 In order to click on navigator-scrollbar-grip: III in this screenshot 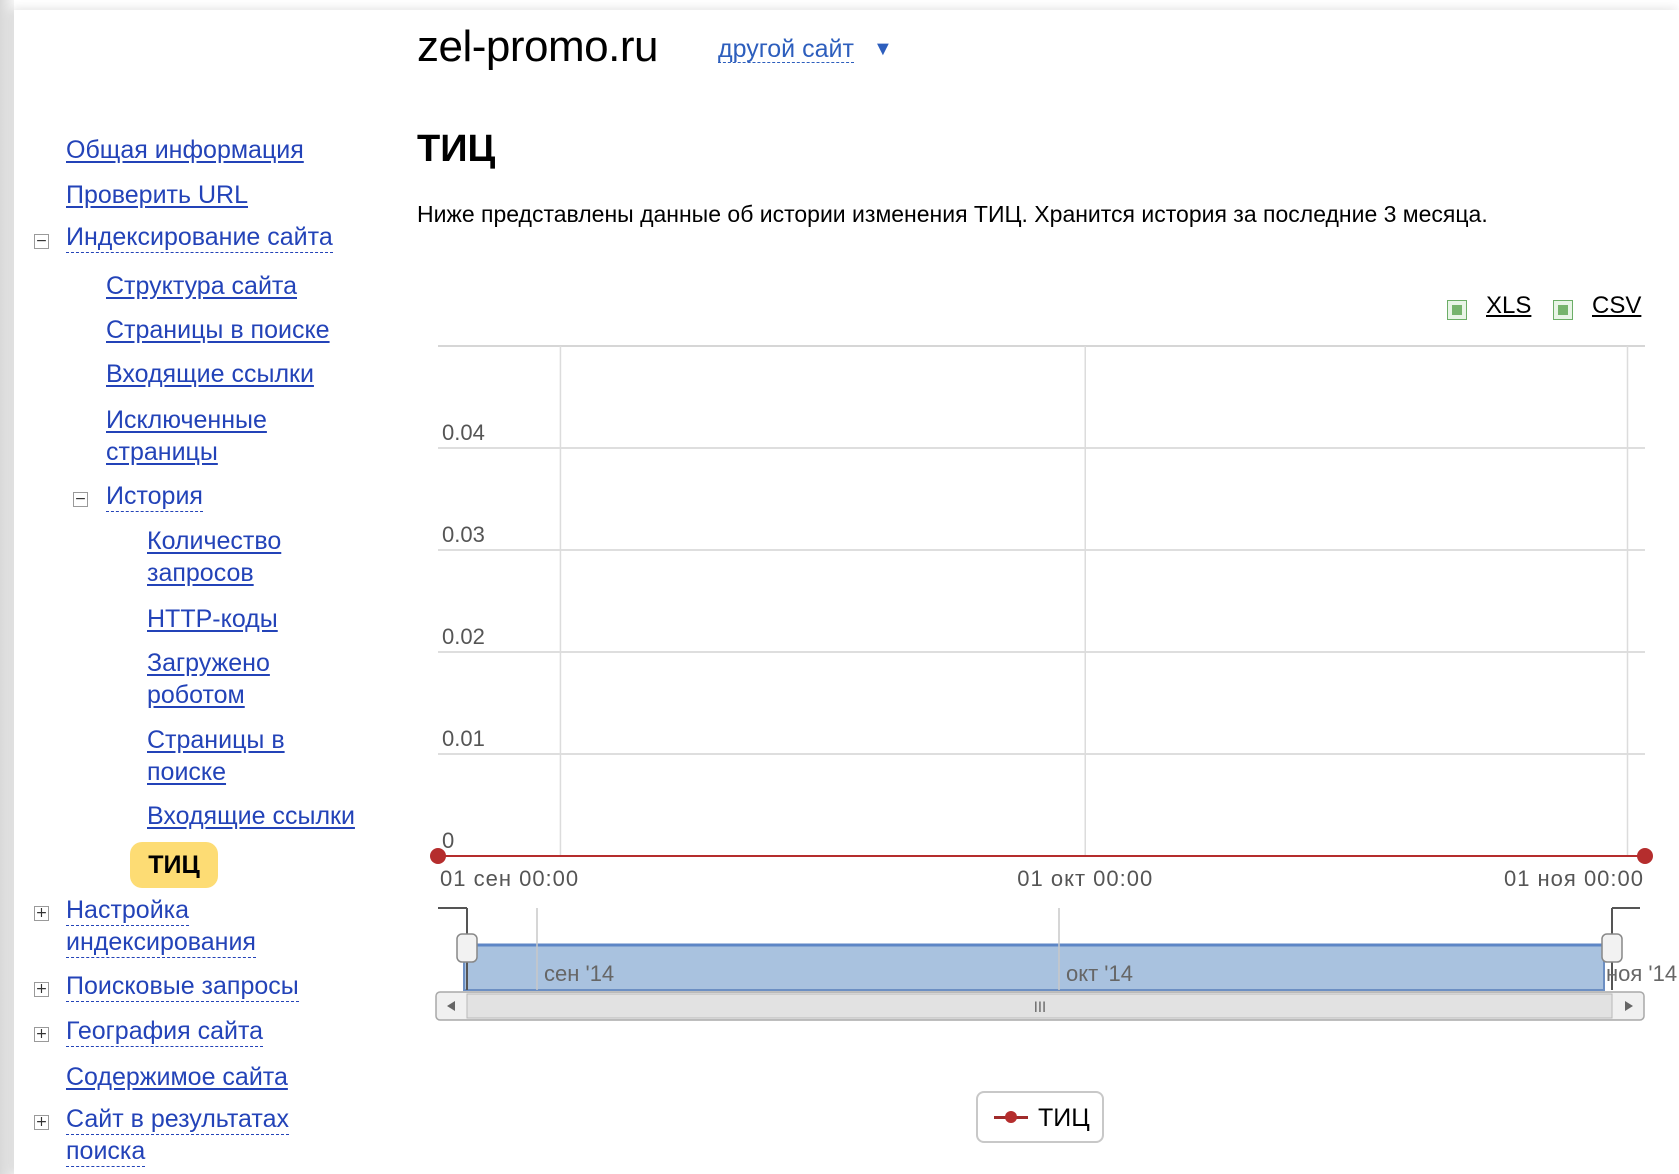, I will do `click(1040, 1008)`.